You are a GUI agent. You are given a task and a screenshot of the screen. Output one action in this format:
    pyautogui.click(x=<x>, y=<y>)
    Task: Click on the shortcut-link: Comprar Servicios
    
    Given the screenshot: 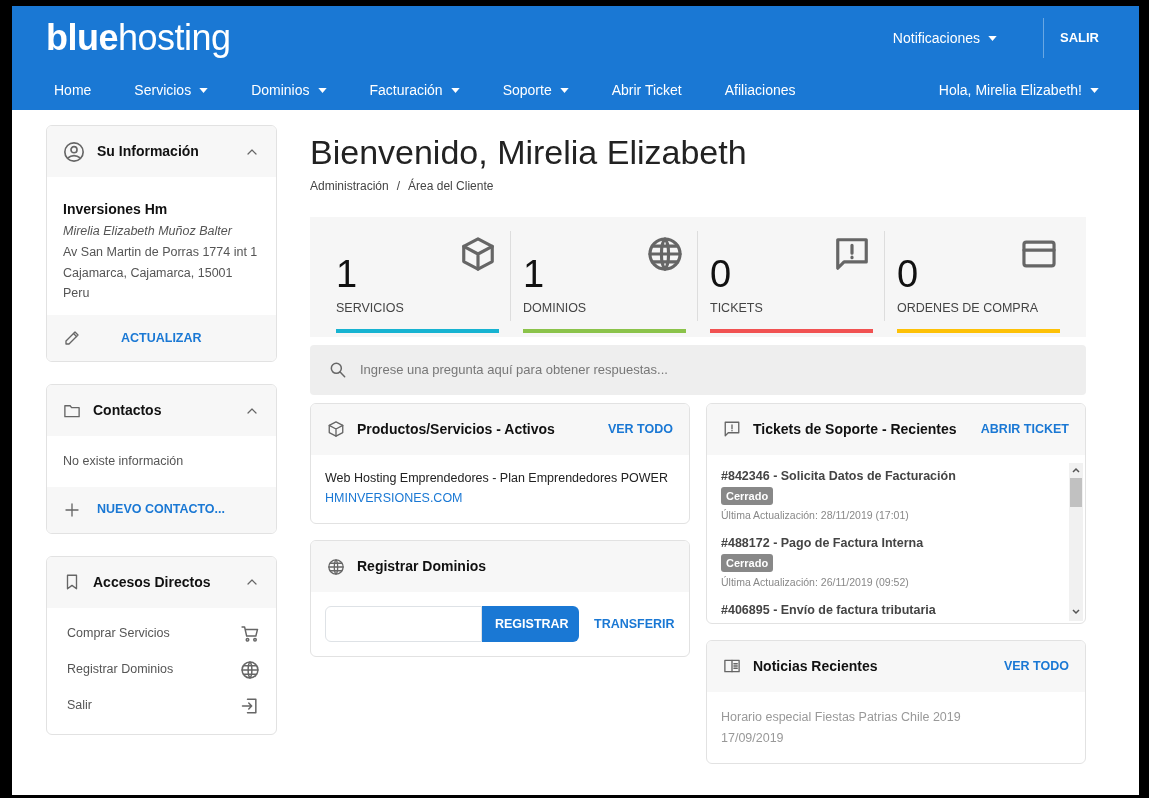 What is the action you would take?
    pyautogui.click(x=161, y=633)
    